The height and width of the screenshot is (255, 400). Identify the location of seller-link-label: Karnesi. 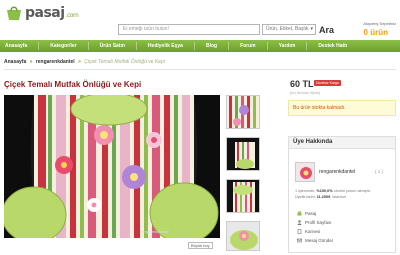
(313, 231).